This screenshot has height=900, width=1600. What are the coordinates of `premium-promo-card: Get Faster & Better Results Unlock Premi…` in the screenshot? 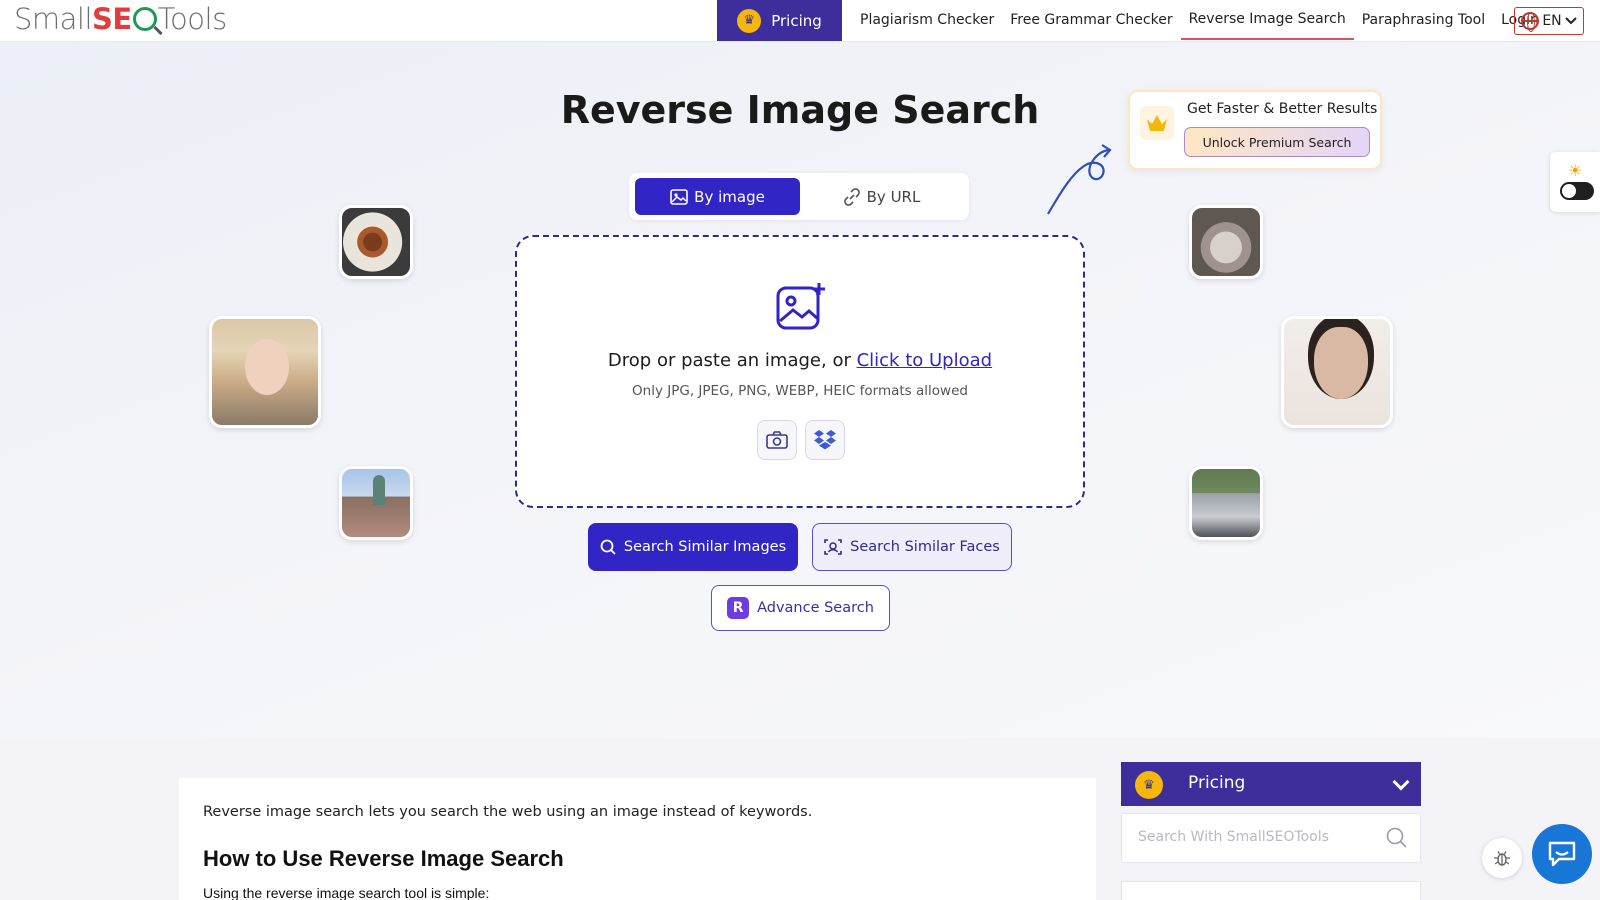 It's located at (1255, 130).